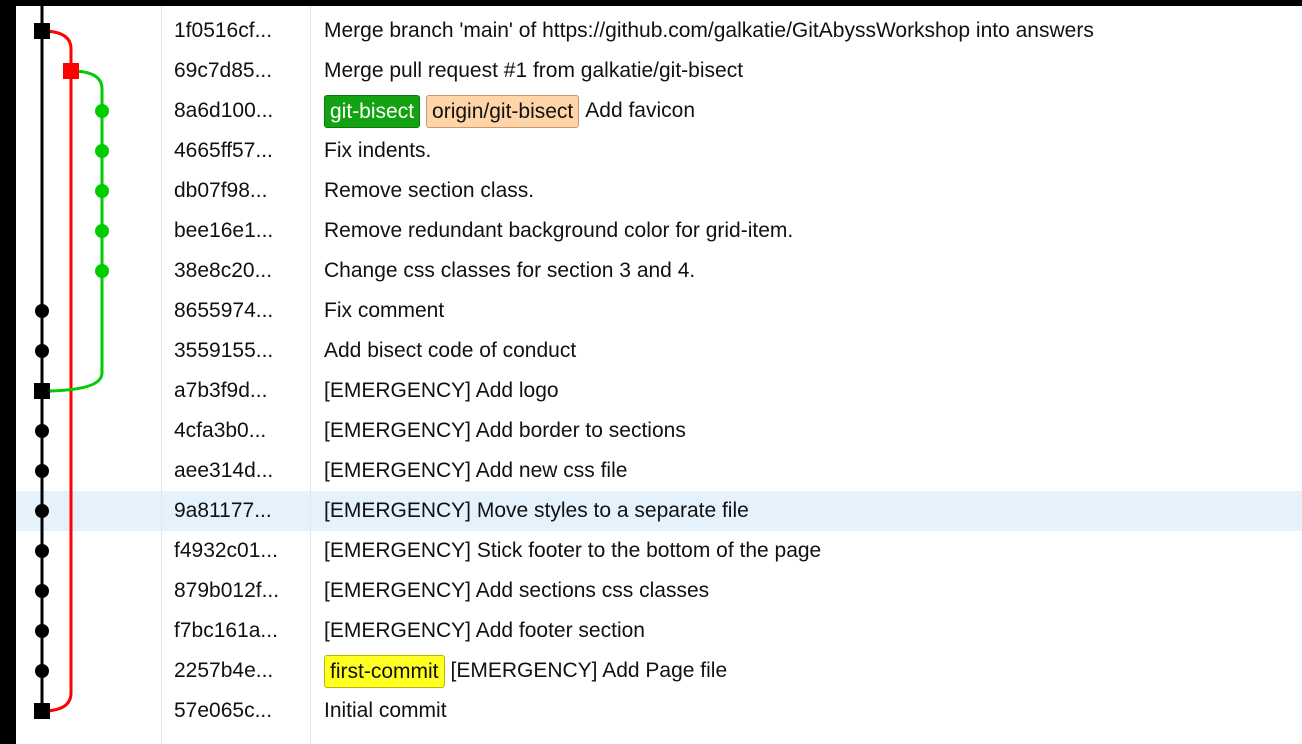 The width and height of the screenshot is (1302, 744). I want to click on commit-message: [EMERGENCY] Add logo, so click(441, 390).